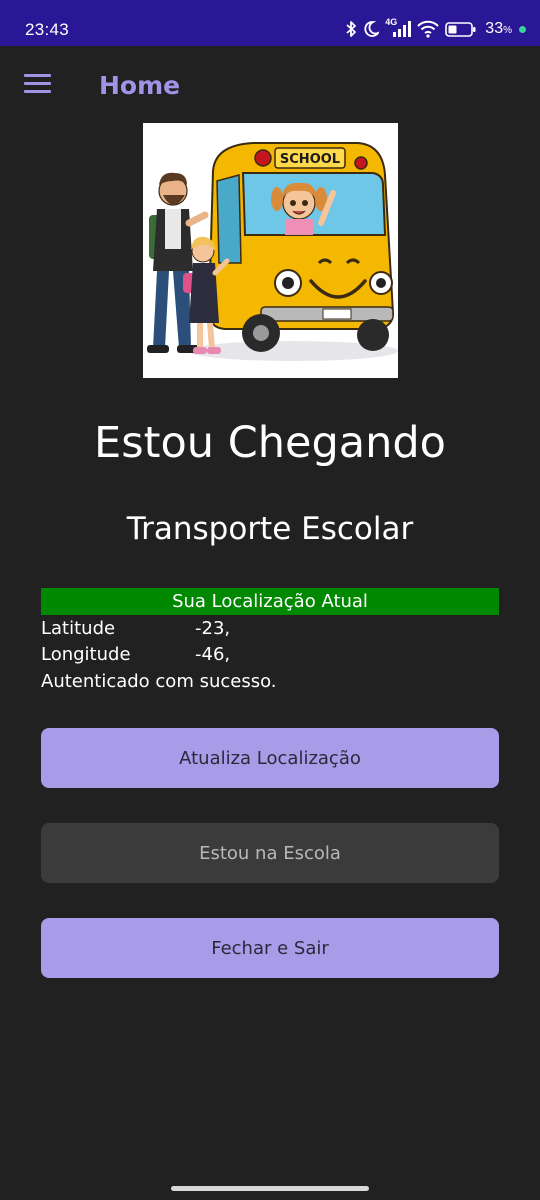 The image size is (540, 1200). What do you see at coordinates (310, 159) in the screenshot?
I see `bus-sign-text: SCHOOL` at bounding box center [310, 159].